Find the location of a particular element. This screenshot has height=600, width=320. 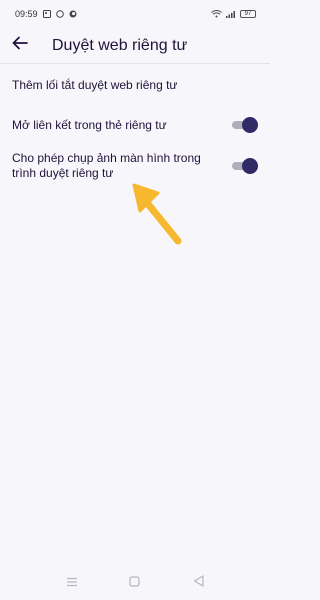

back-nav-button is located at coordinates (198, 583).